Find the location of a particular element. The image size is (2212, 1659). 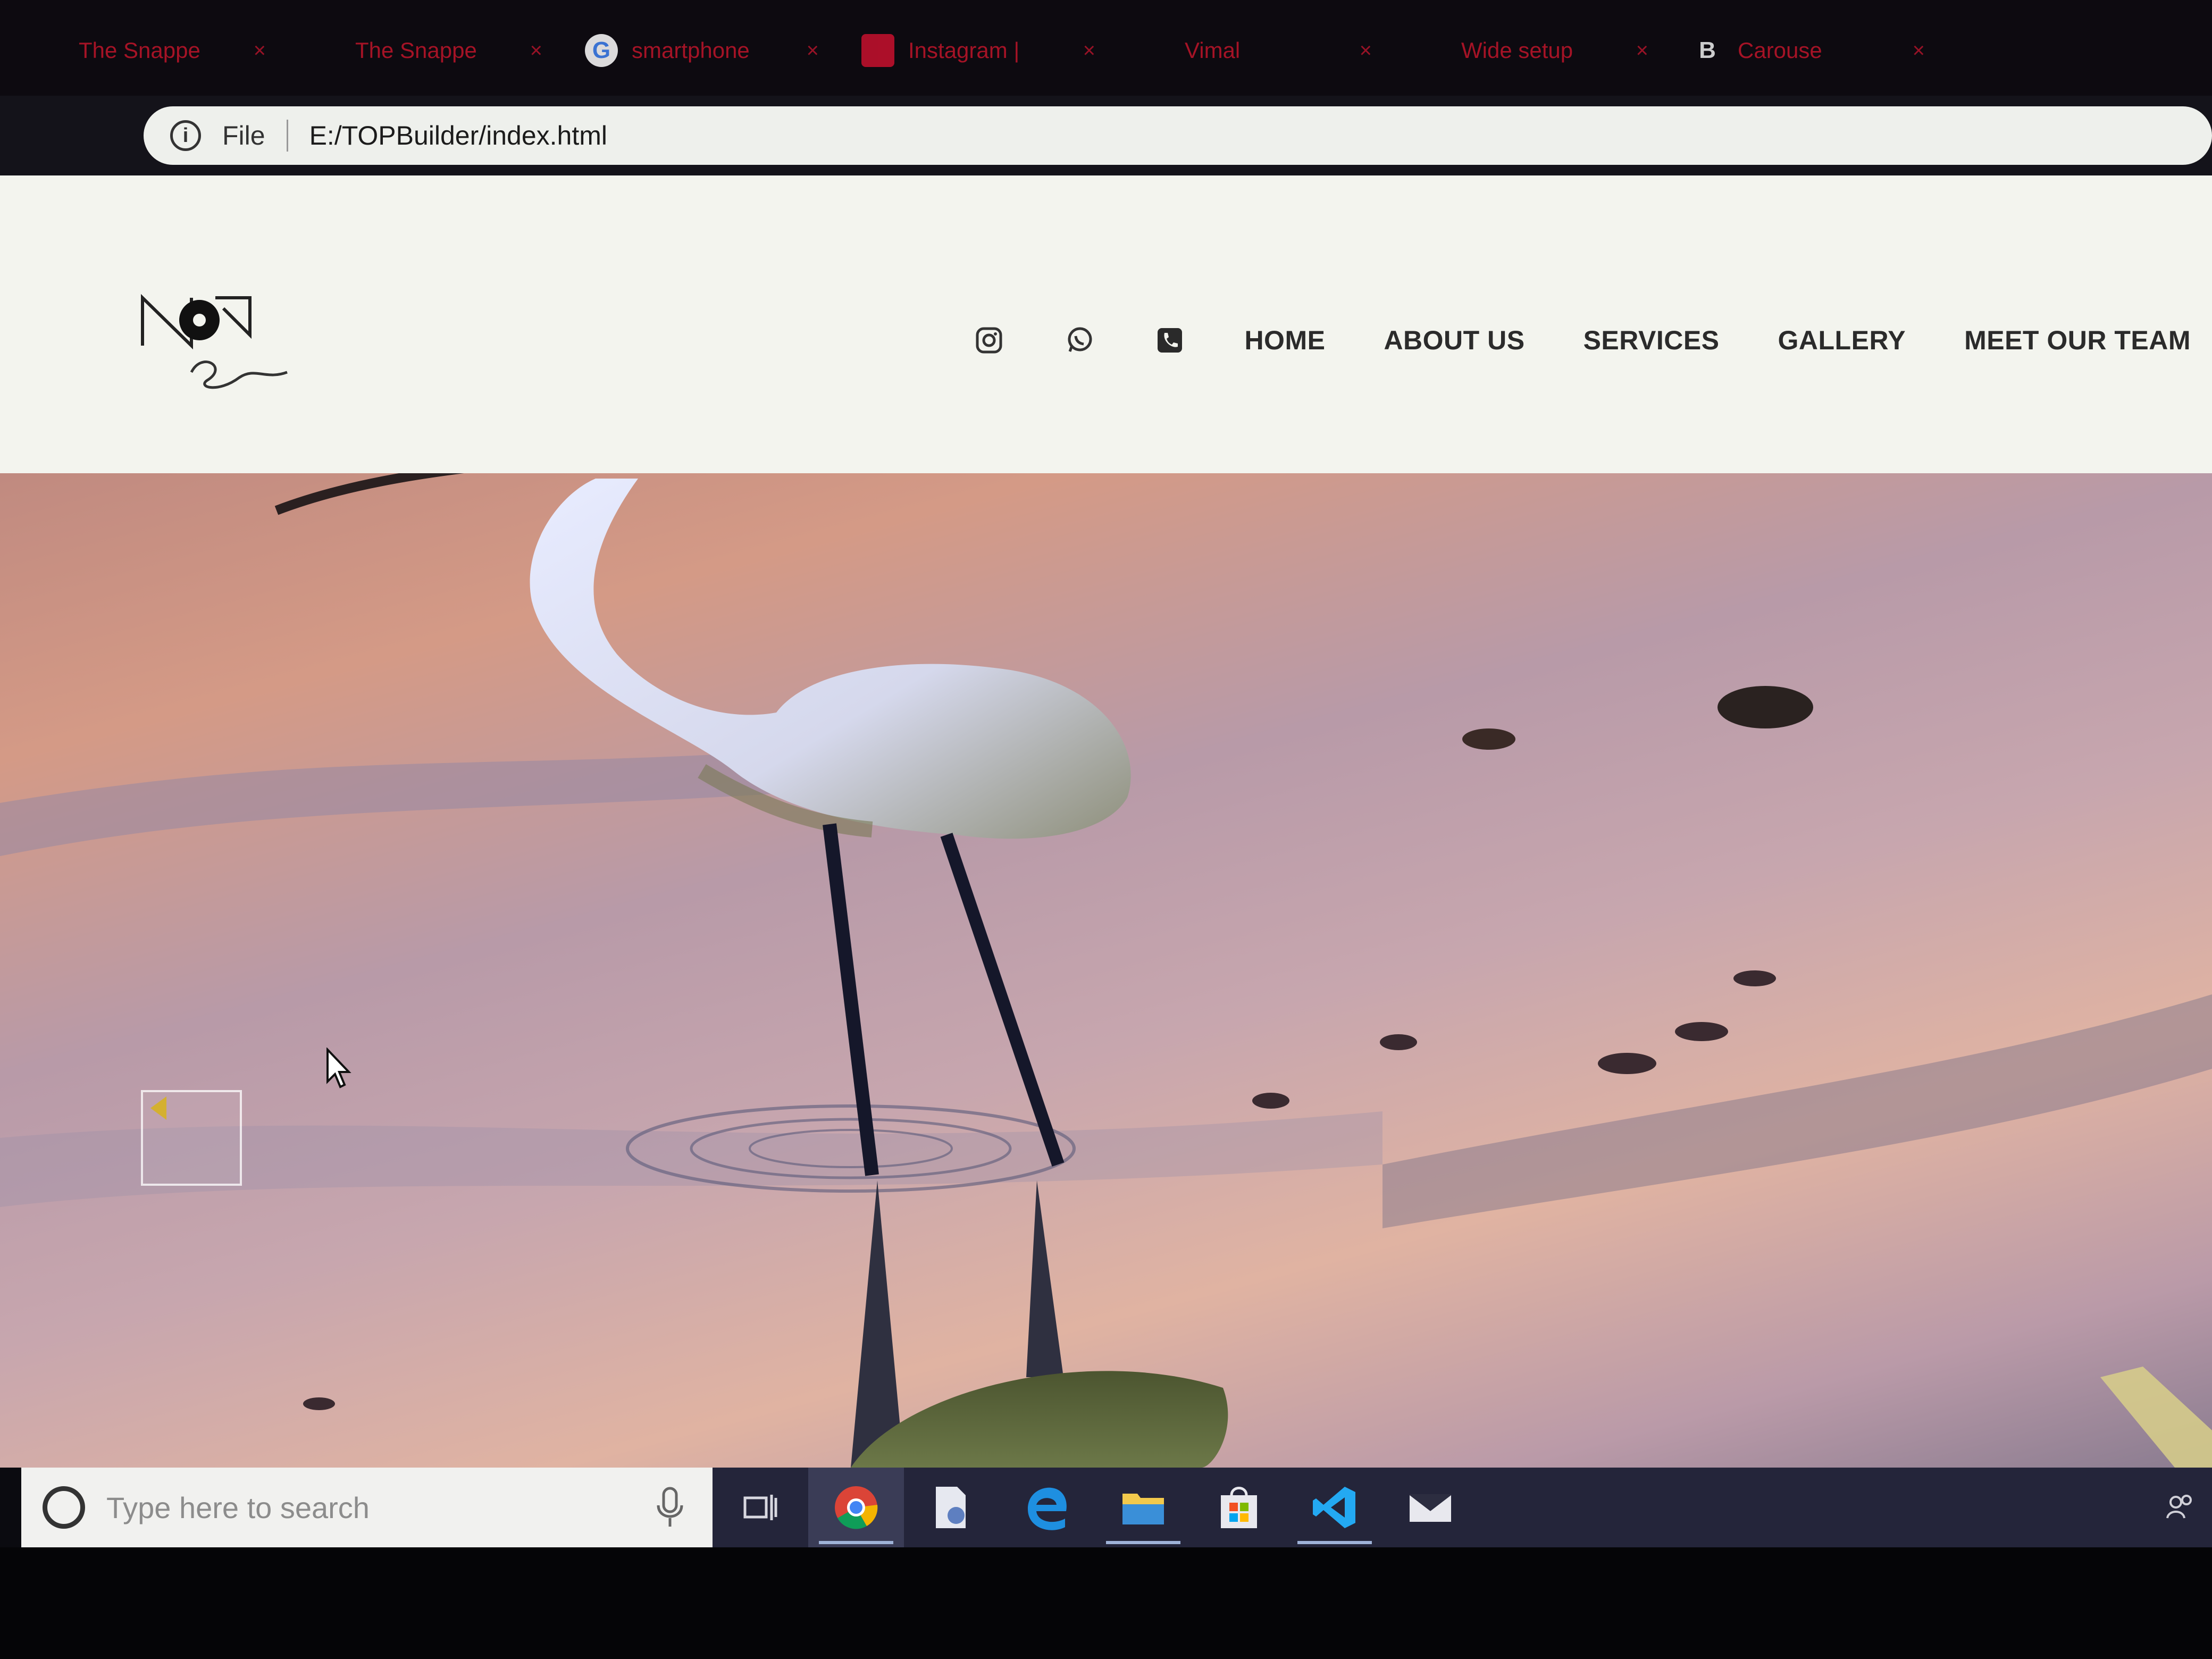

bootstrap-icon: B is located at coordinates (1707, 50).